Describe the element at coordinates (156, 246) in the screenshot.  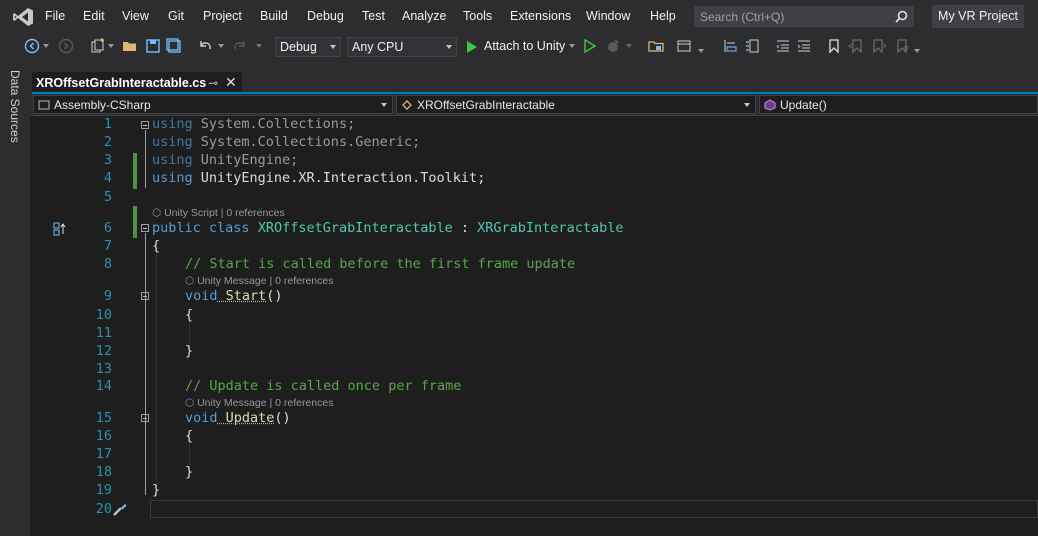
I see `code-line-7: {` at that location.